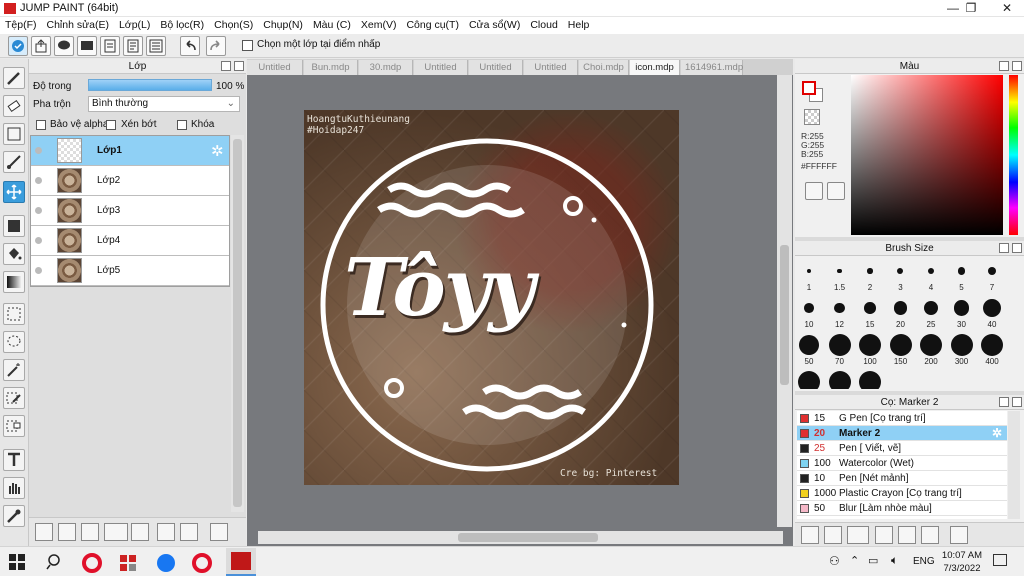  What do you see at coordinates (14, 314) in the screenshot?
I see `select-rect-tool` at bounding box center [14, 314].